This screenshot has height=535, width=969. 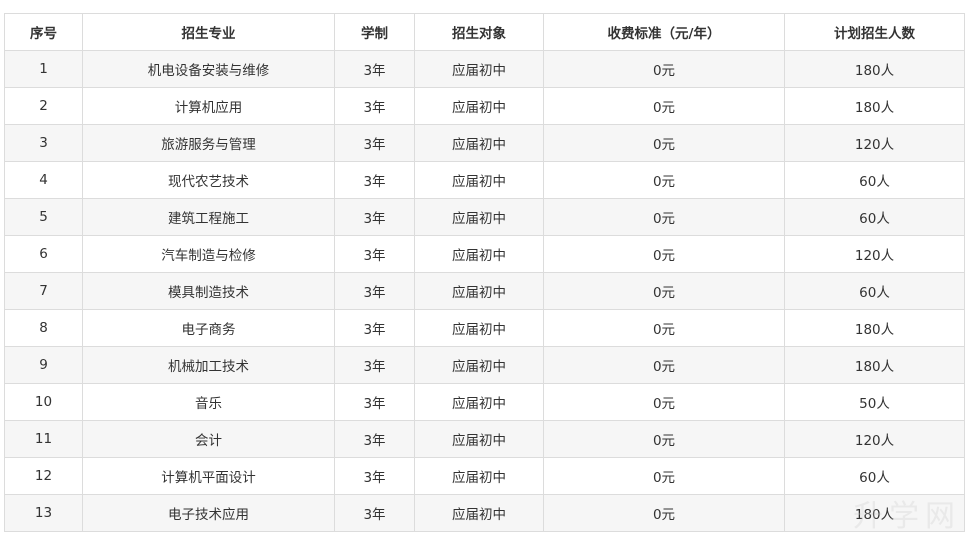 I want to click on table-row: 1 机电设备安装与维修 3年 应届初中 0元 180人, so click(x=484, y=69).